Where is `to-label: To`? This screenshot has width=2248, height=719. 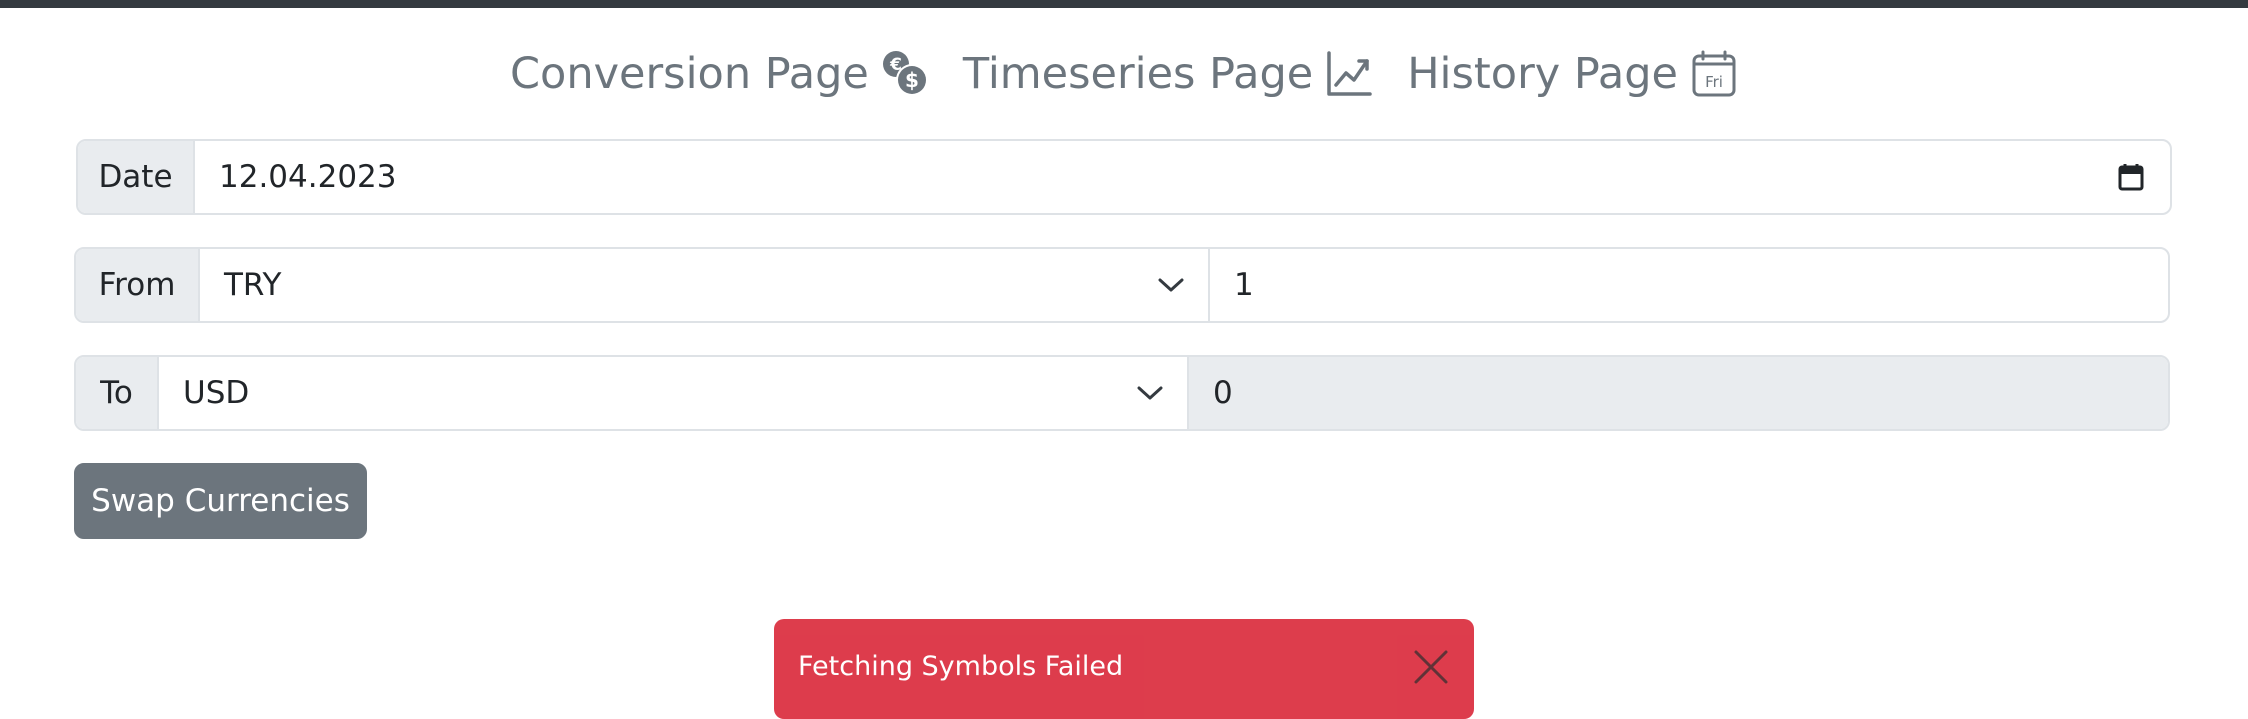
to-label: To is located at coordinates (117, 393).